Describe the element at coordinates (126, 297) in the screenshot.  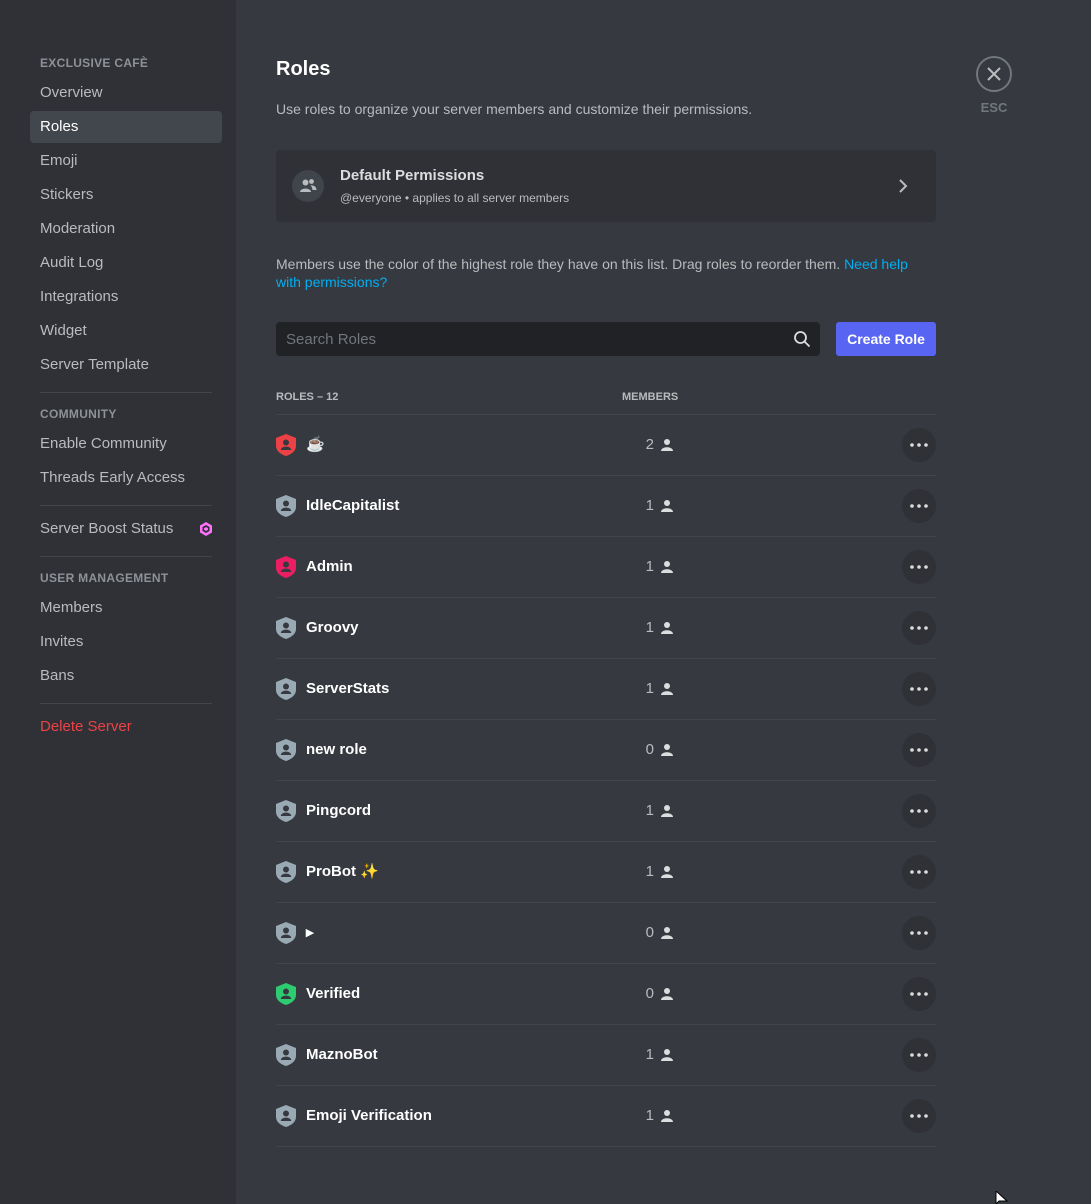
I see `sidebar-item-integrations: Integrations` at that location.